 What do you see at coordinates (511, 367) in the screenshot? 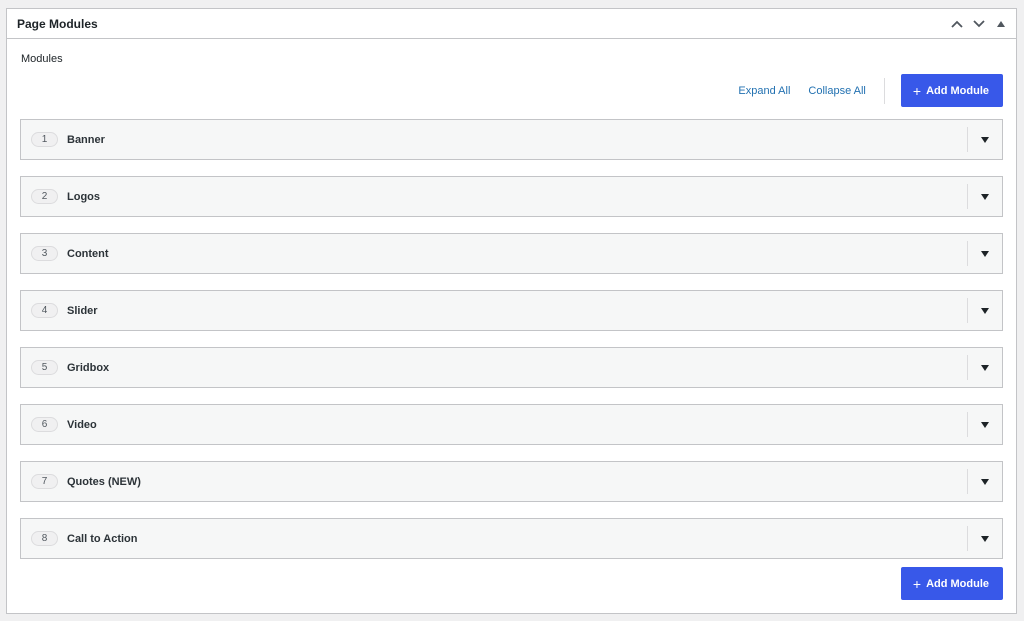
I see `module-row: 5 Gridbox` at bounding box center [511, 367].